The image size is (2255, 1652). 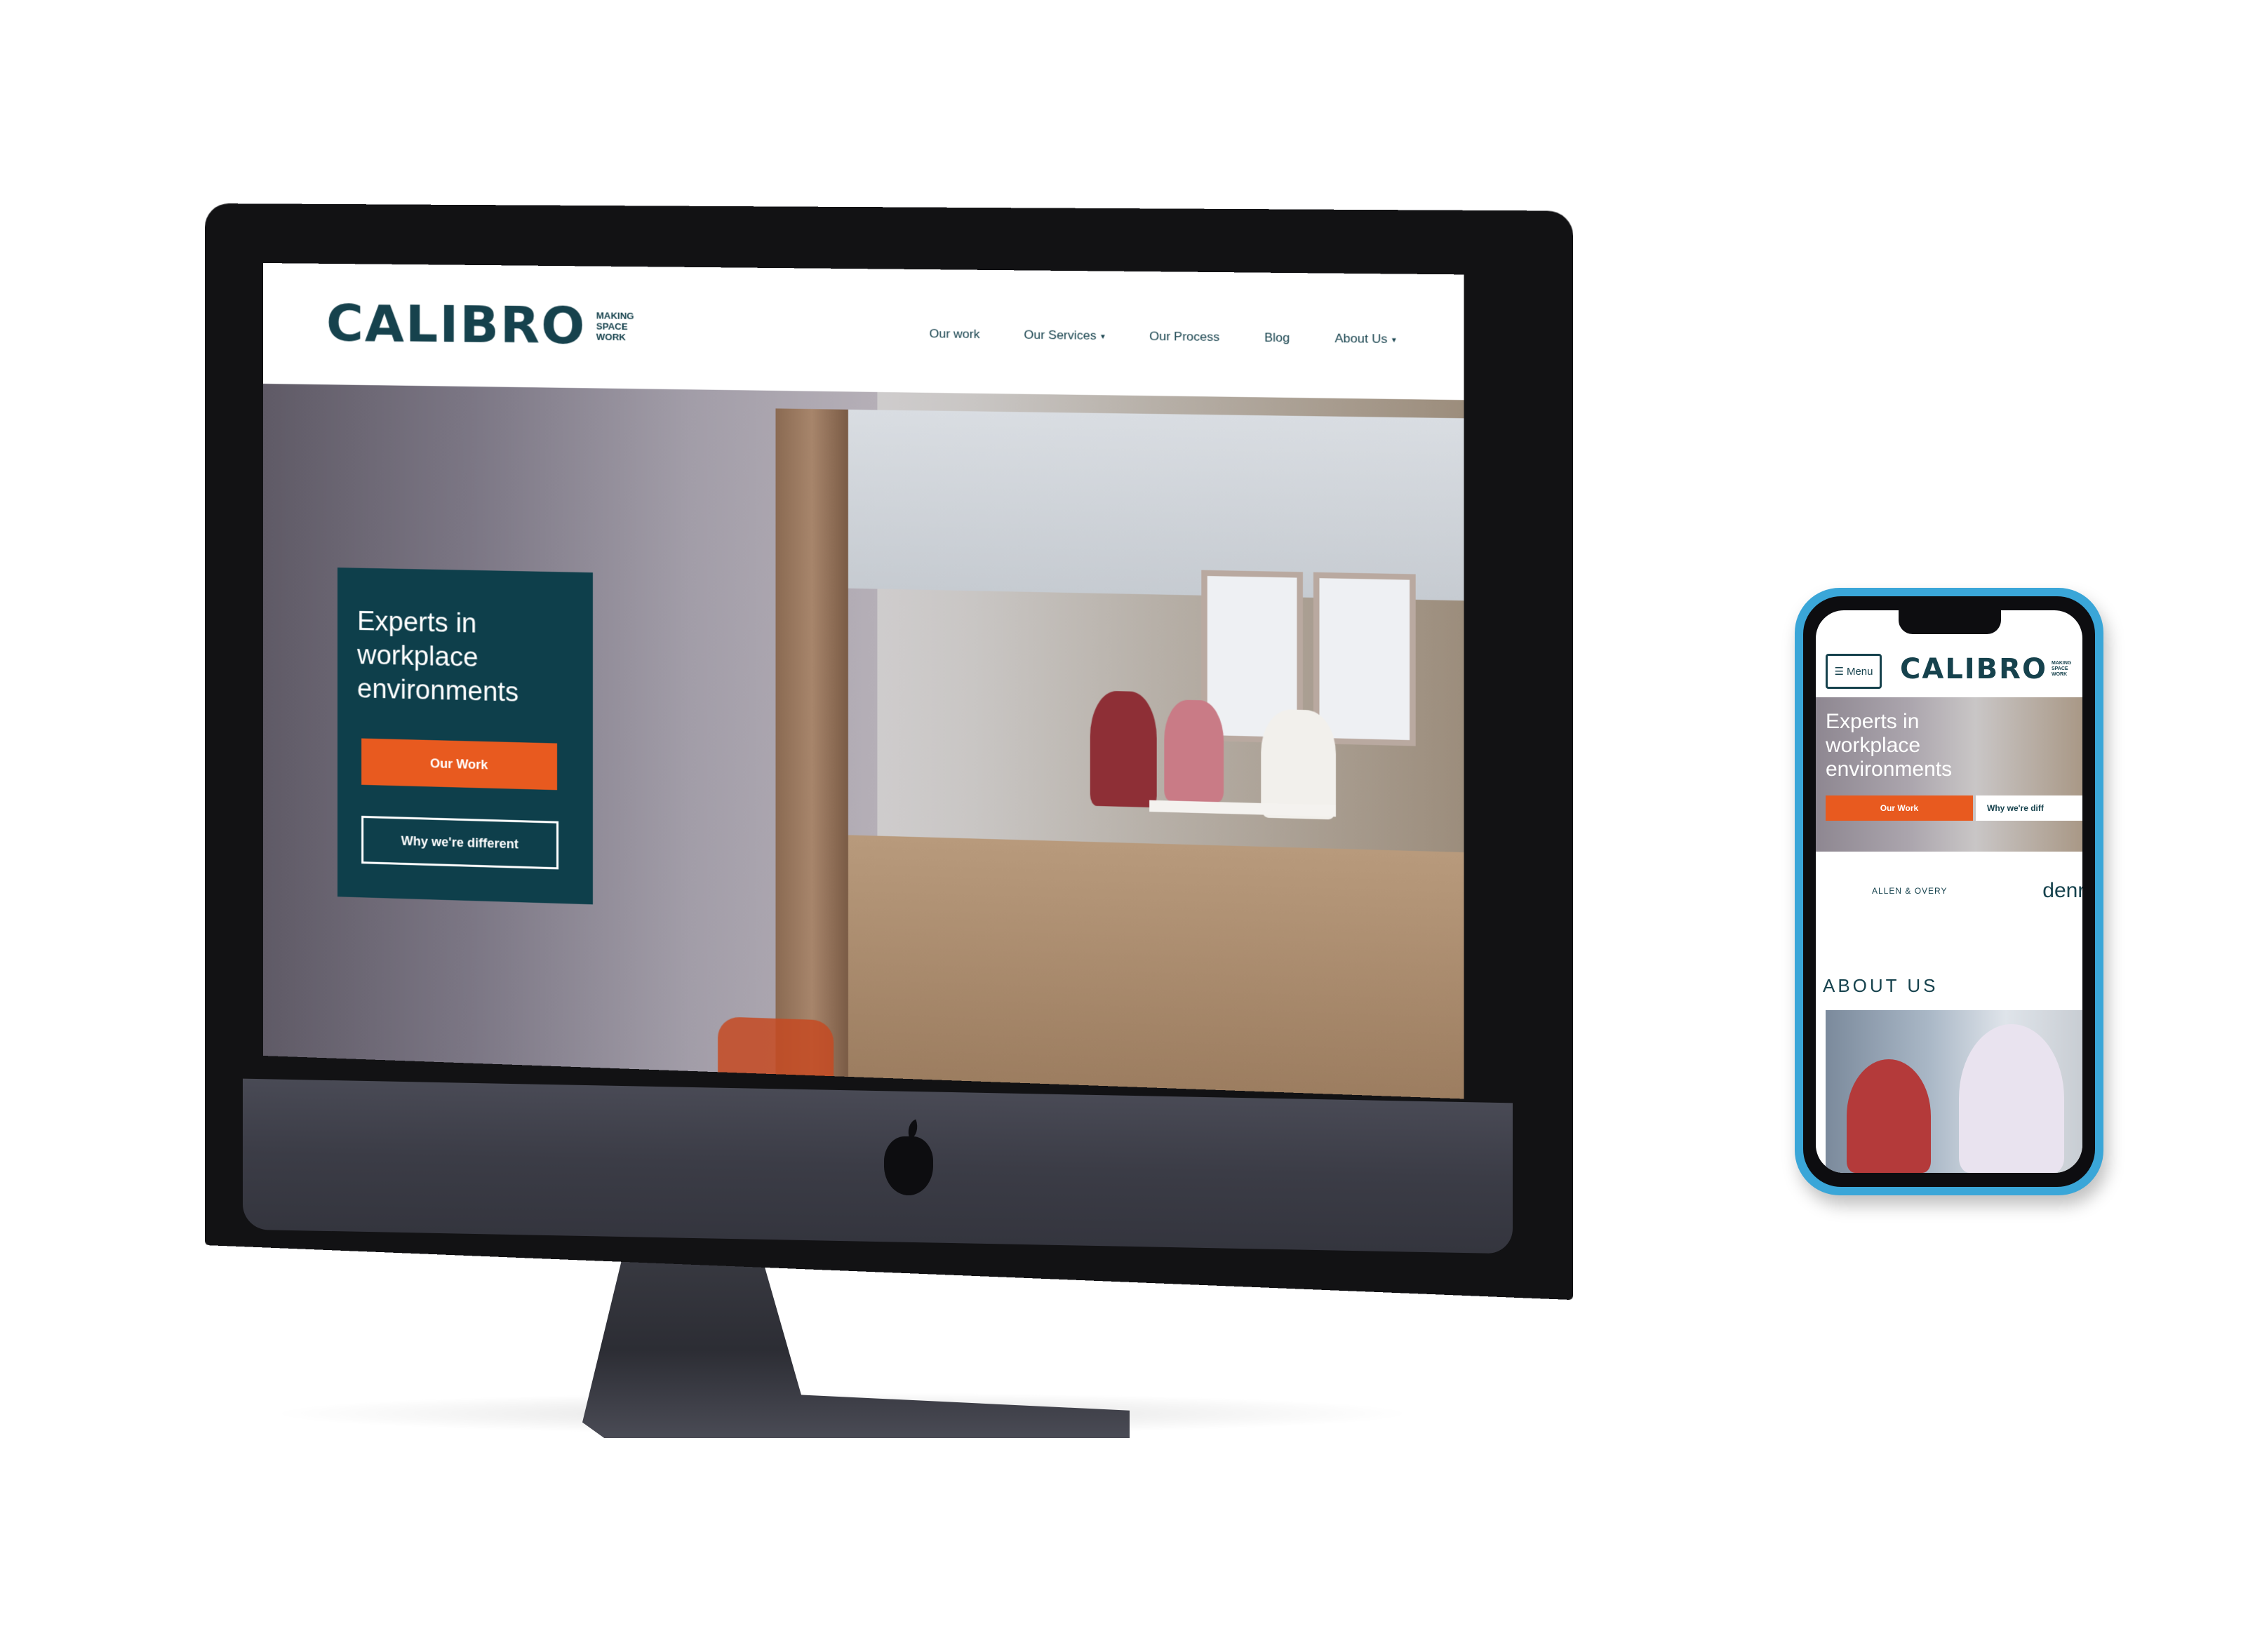 What do you see at coordinates (1860, 671) in the screenshot?
I see `menu-label: Menu` at bounding box center [1860, 671].